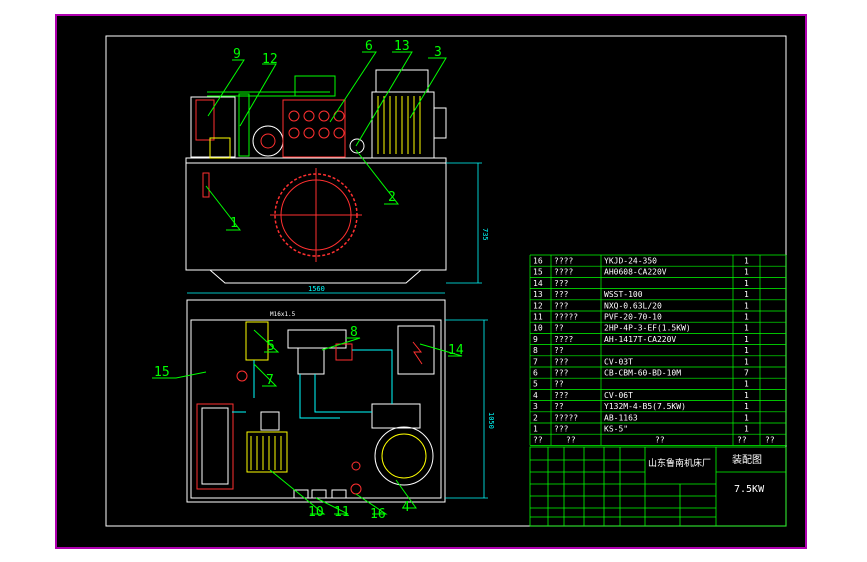 The image size is (867, 562). I want to click on bom-header-spec: ??, so click(660, 440).